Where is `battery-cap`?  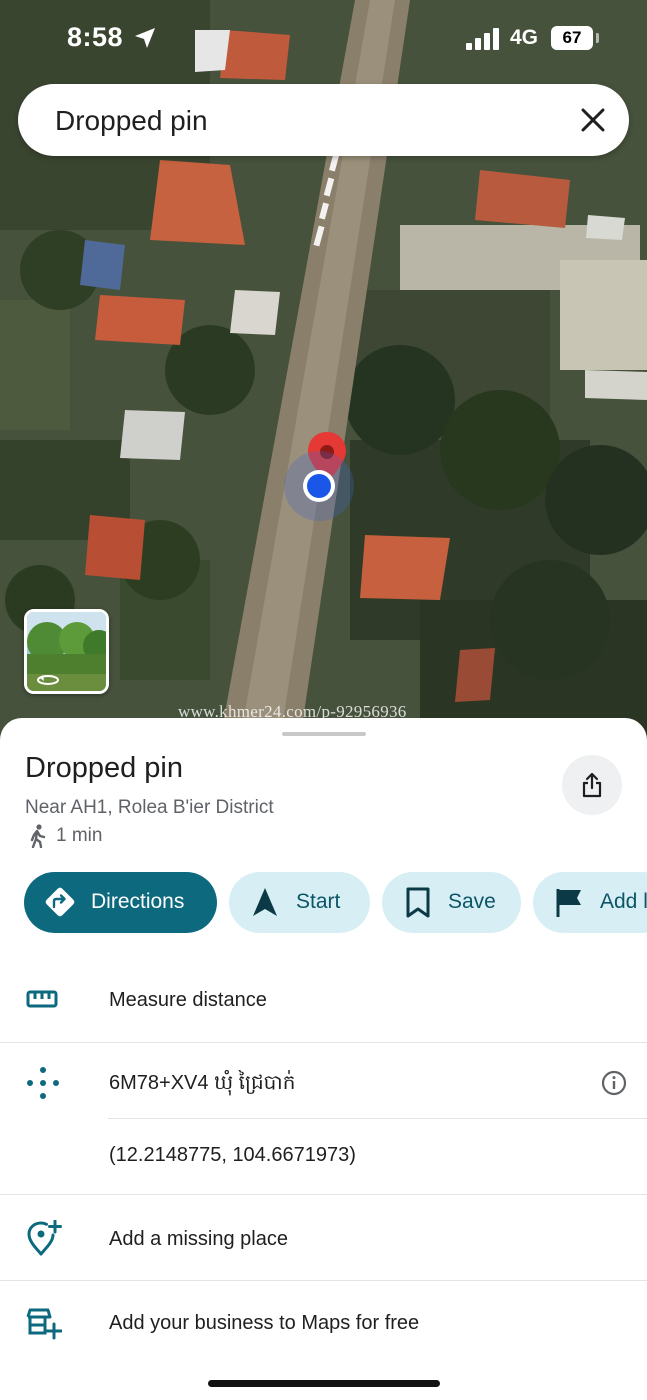
battery-cap is located at coordinates (597, 38).